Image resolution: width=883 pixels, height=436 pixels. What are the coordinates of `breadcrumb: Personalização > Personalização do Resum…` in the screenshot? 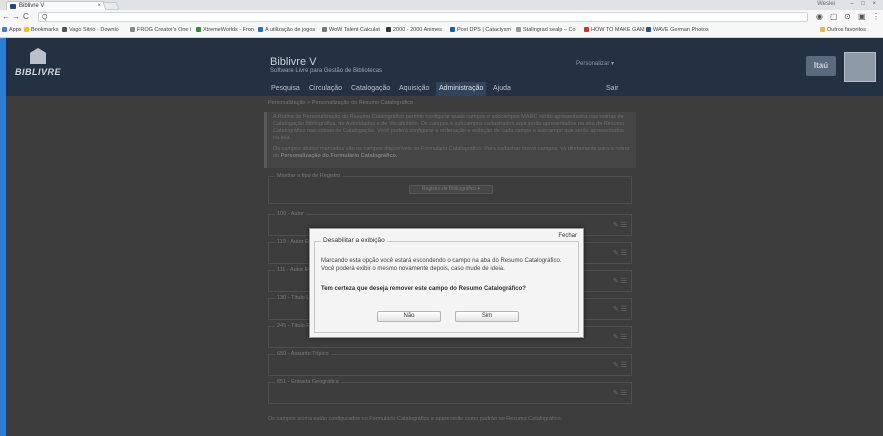 It's located at (341, 103).